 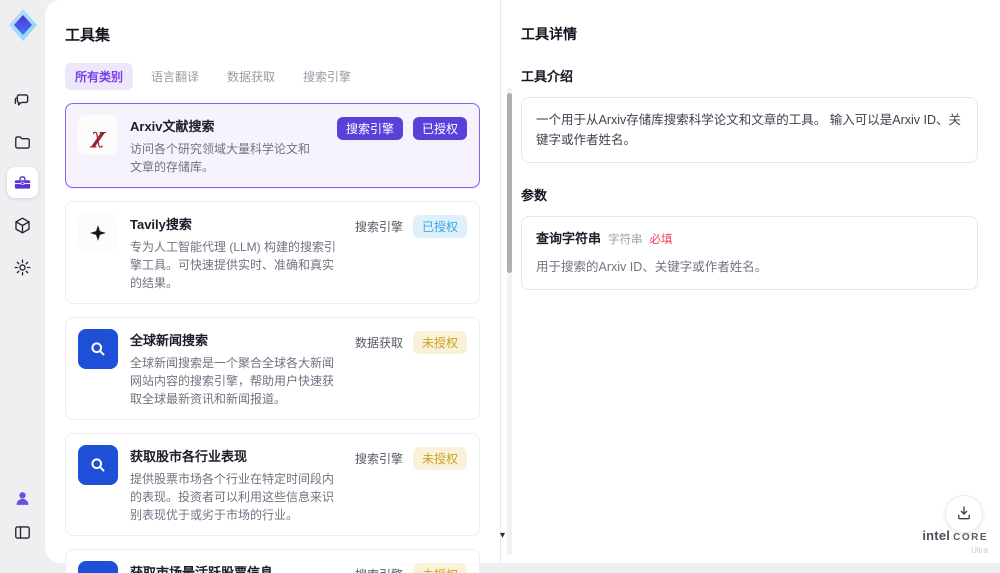 I want to click on folder-icon, so click(x=22, y=142).